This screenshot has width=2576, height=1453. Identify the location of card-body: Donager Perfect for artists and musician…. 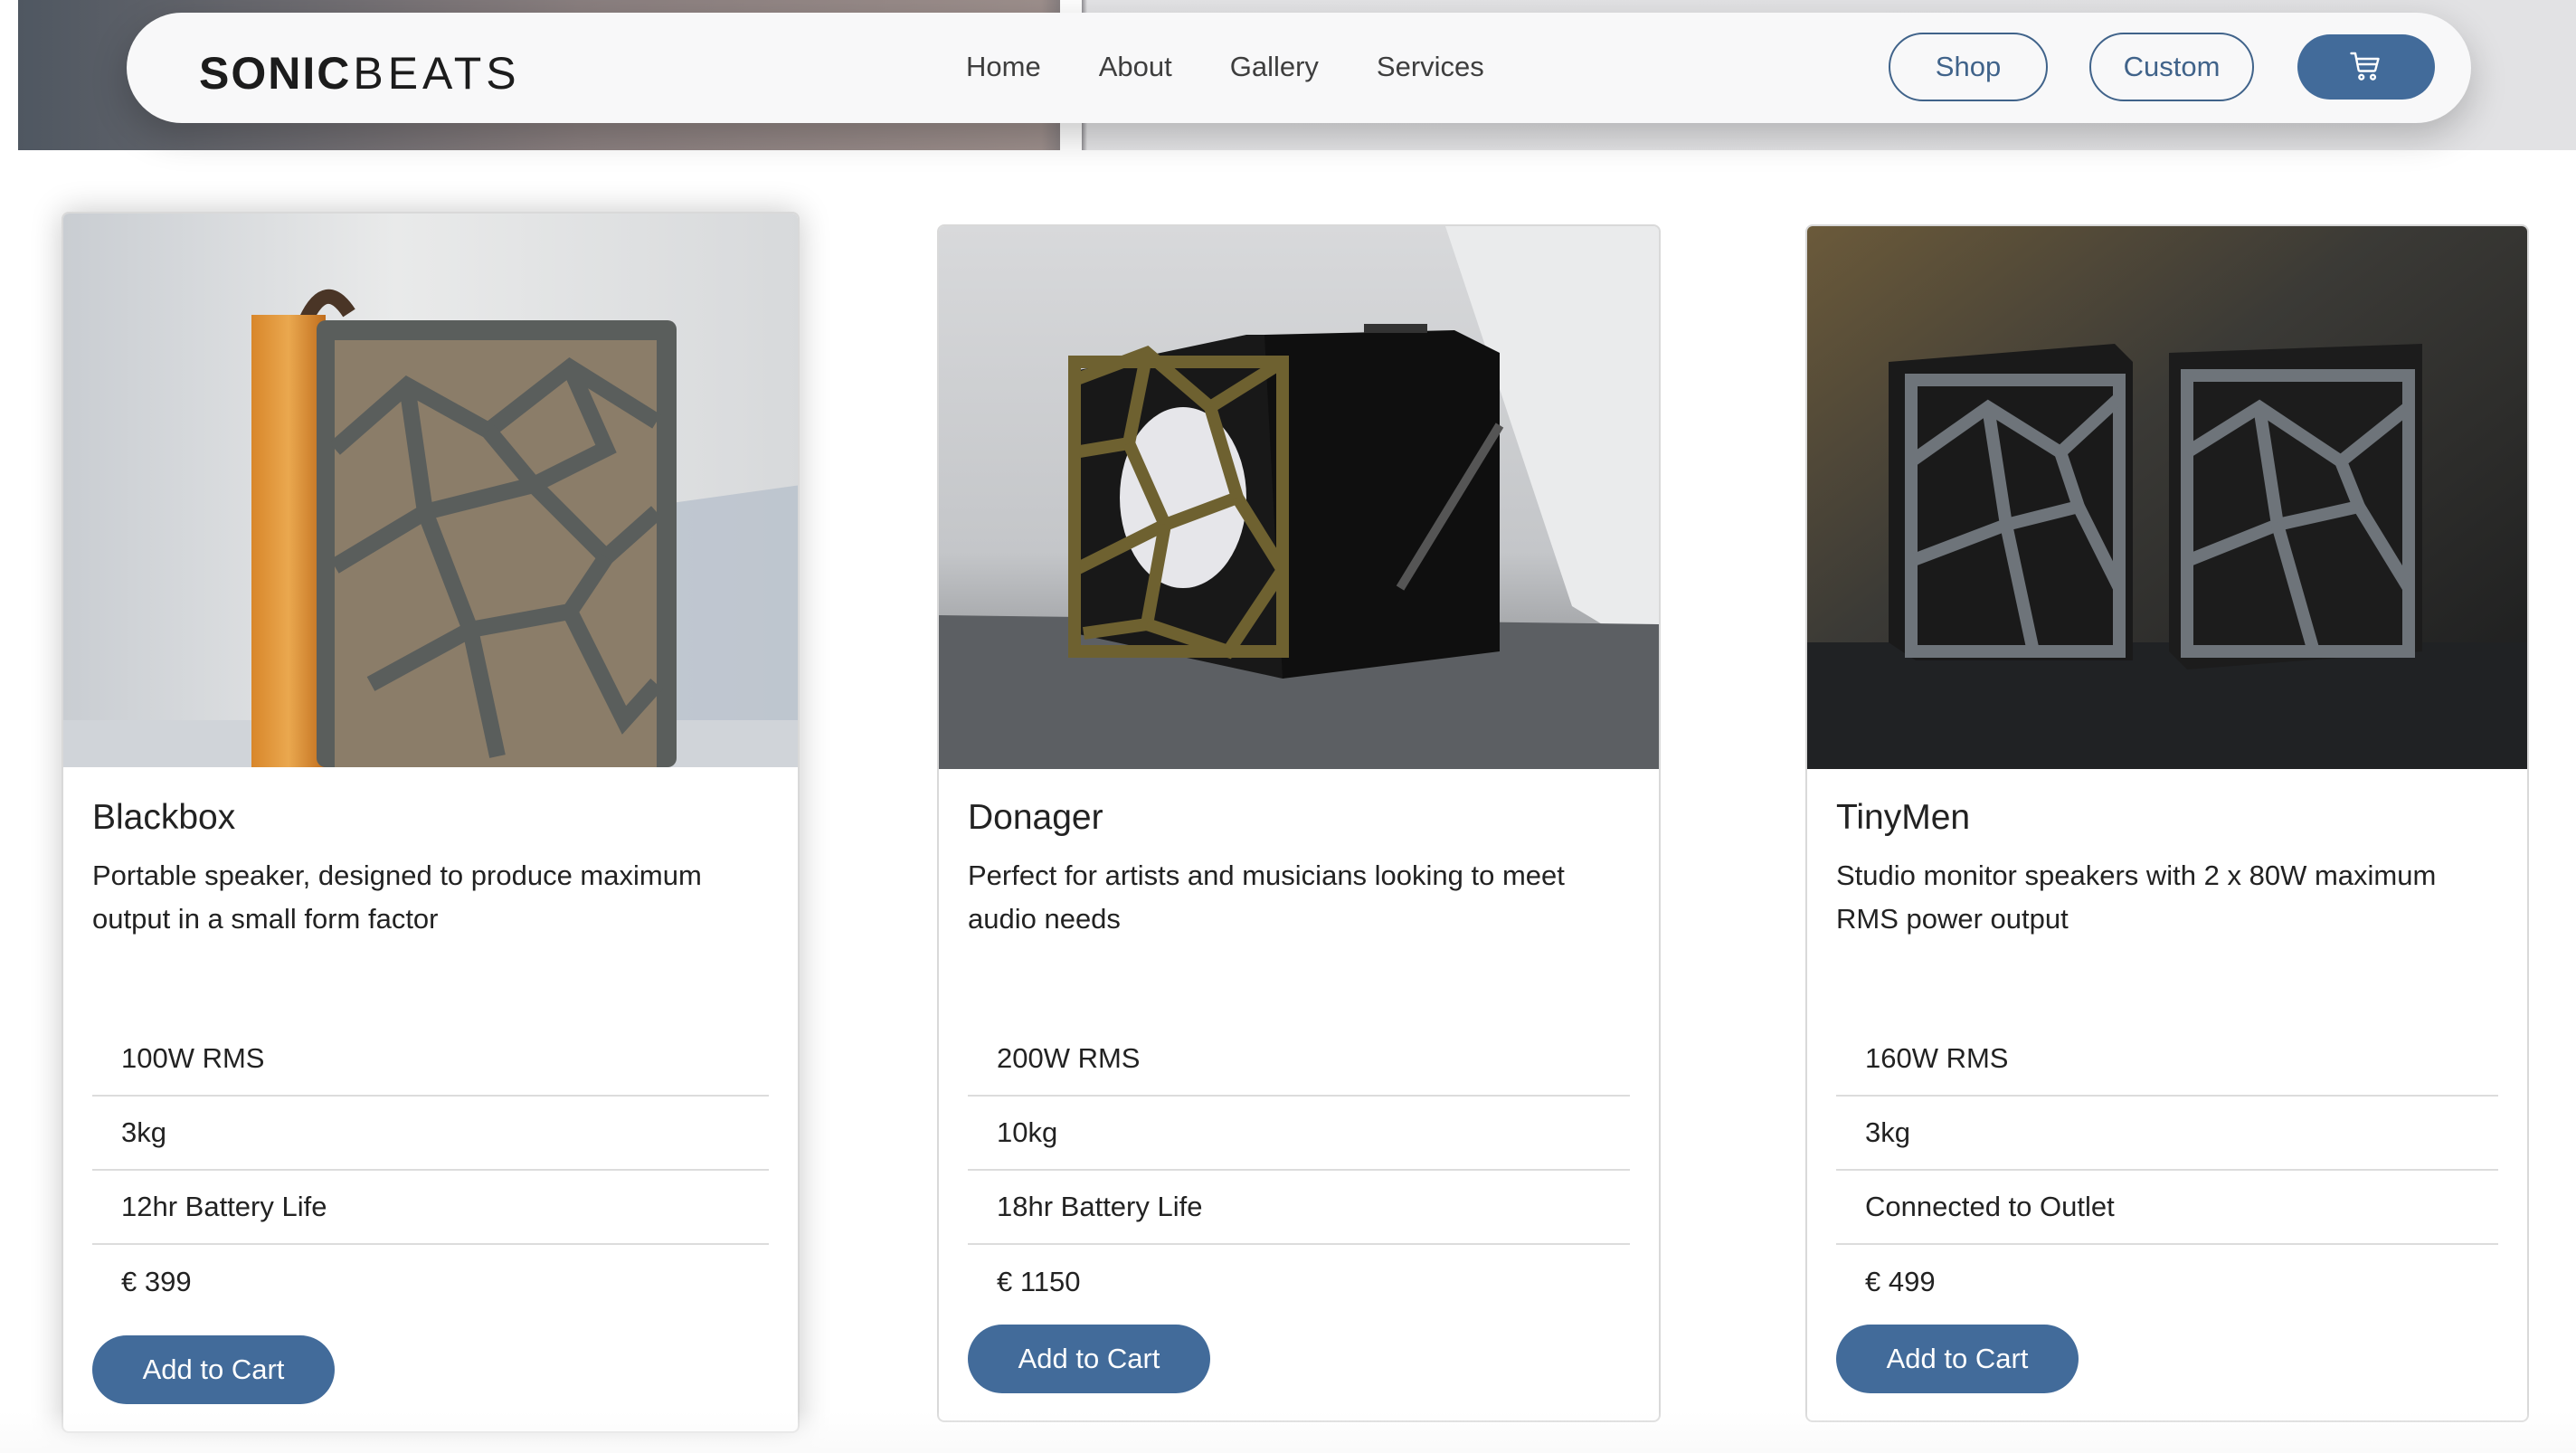
(1299, 869).